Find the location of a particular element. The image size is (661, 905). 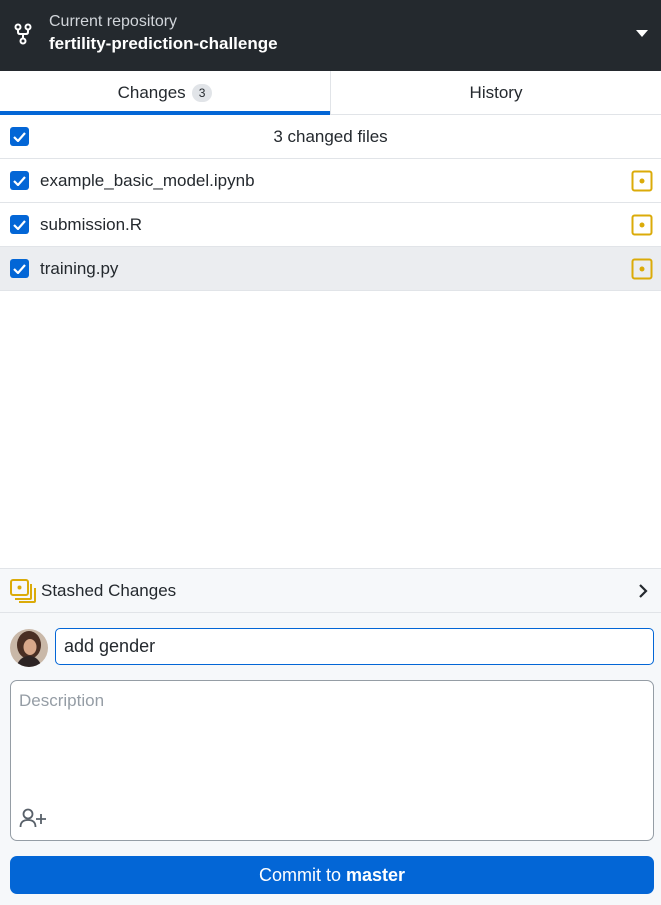

add-coauthor-icon is located at coordinates (33, 818).